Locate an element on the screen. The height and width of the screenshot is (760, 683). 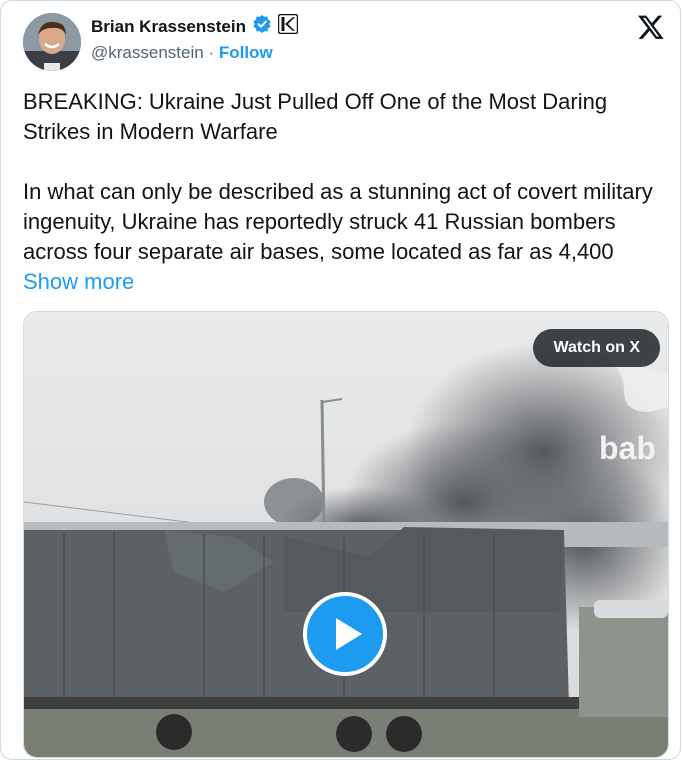
show-more-link: Show more is located at coordinates (78, 281).